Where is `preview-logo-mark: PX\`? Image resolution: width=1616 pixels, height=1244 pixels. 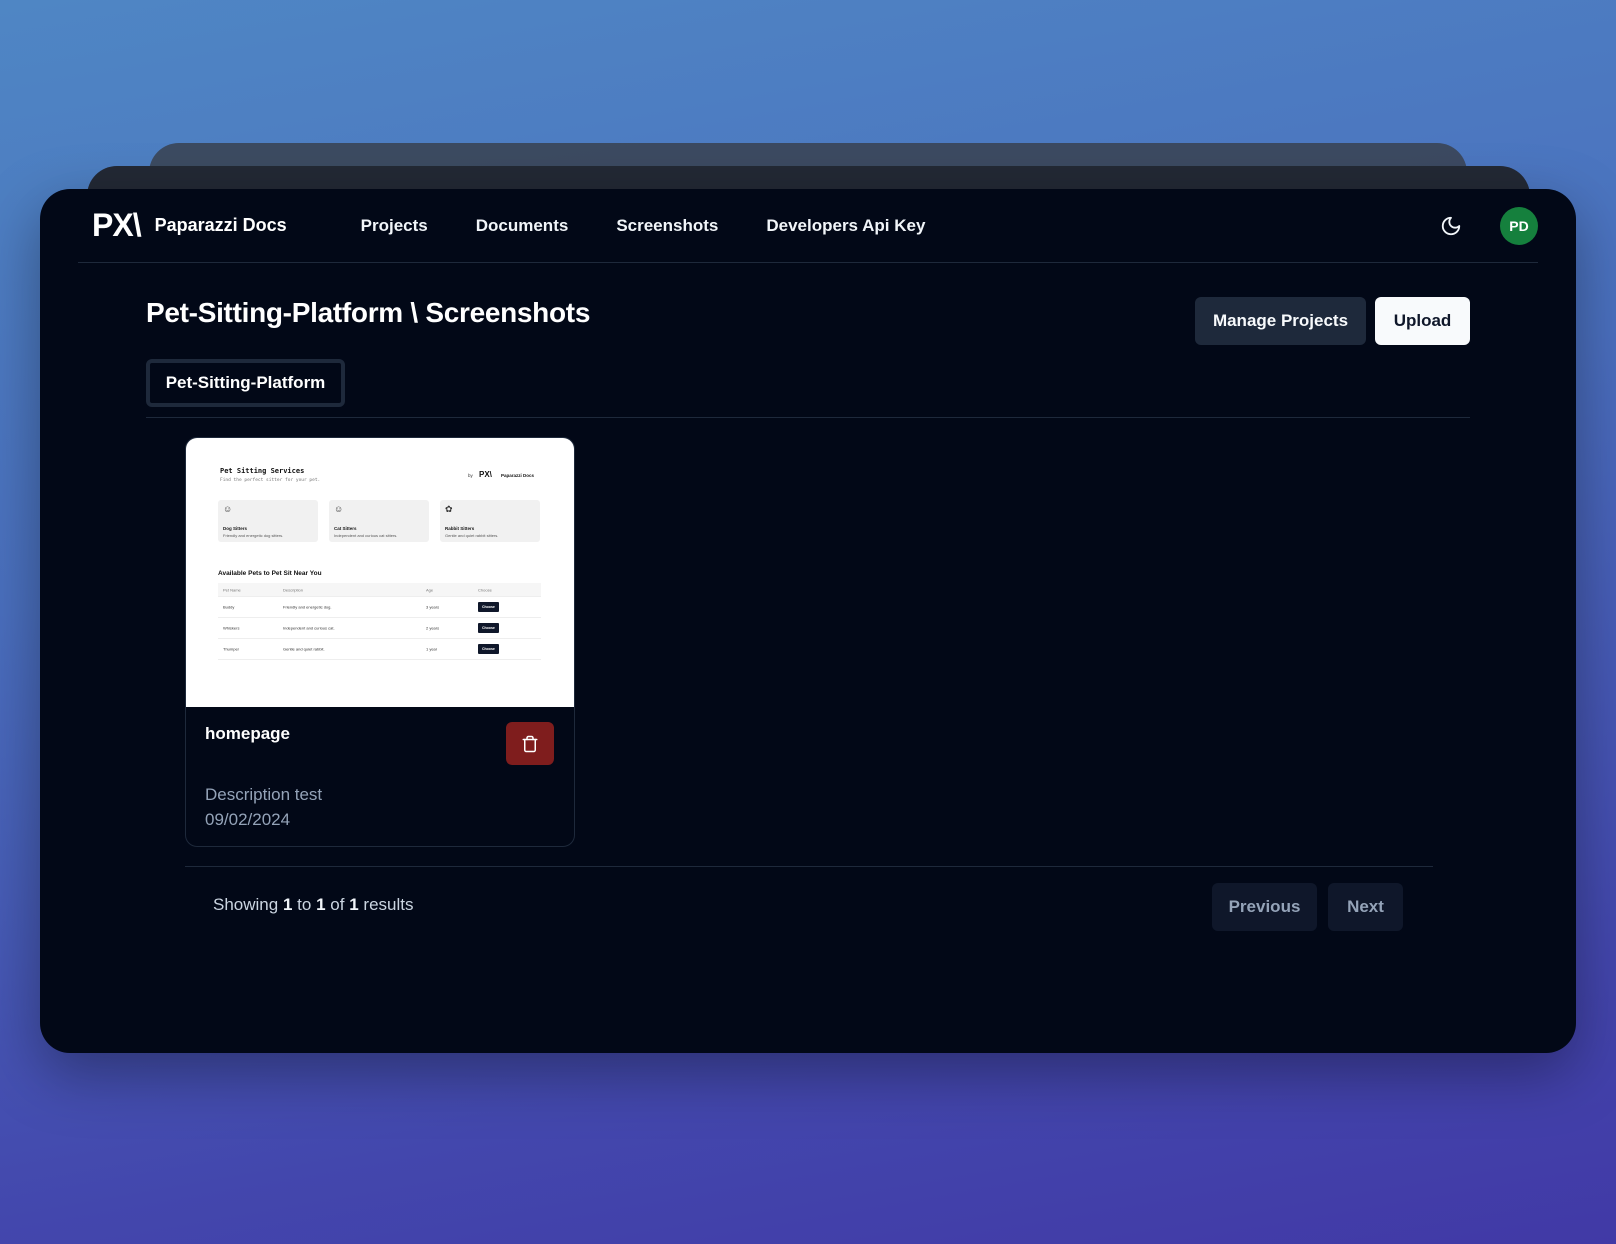
preview-logo-mark: PX\ is located at coordinates (485, 474).